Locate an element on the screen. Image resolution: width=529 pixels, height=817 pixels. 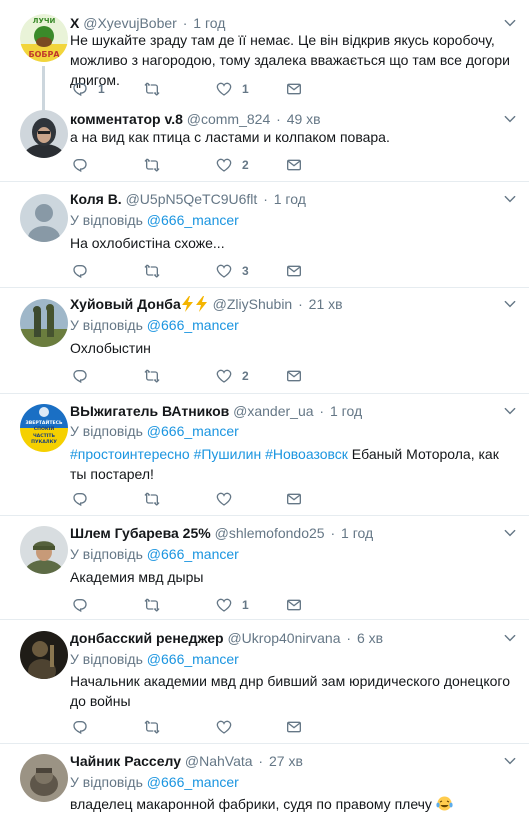
display-name: Хуйовый Донба is located at coordinates (125, 304).